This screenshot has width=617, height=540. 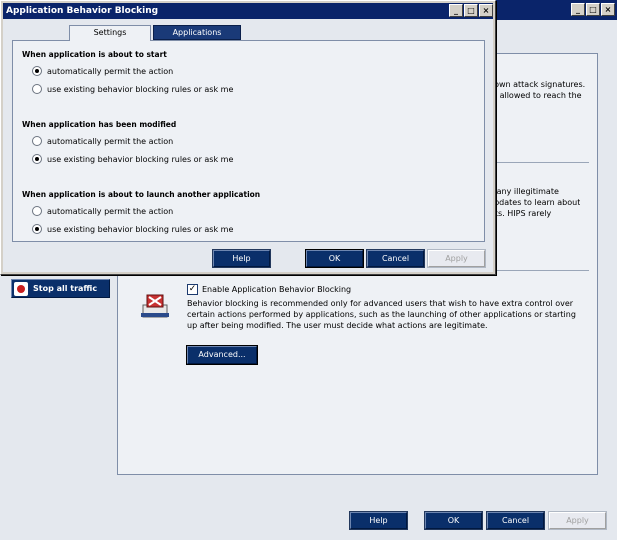 I want to click on dialog-ok-button: OK, so click(x=334, y=258).